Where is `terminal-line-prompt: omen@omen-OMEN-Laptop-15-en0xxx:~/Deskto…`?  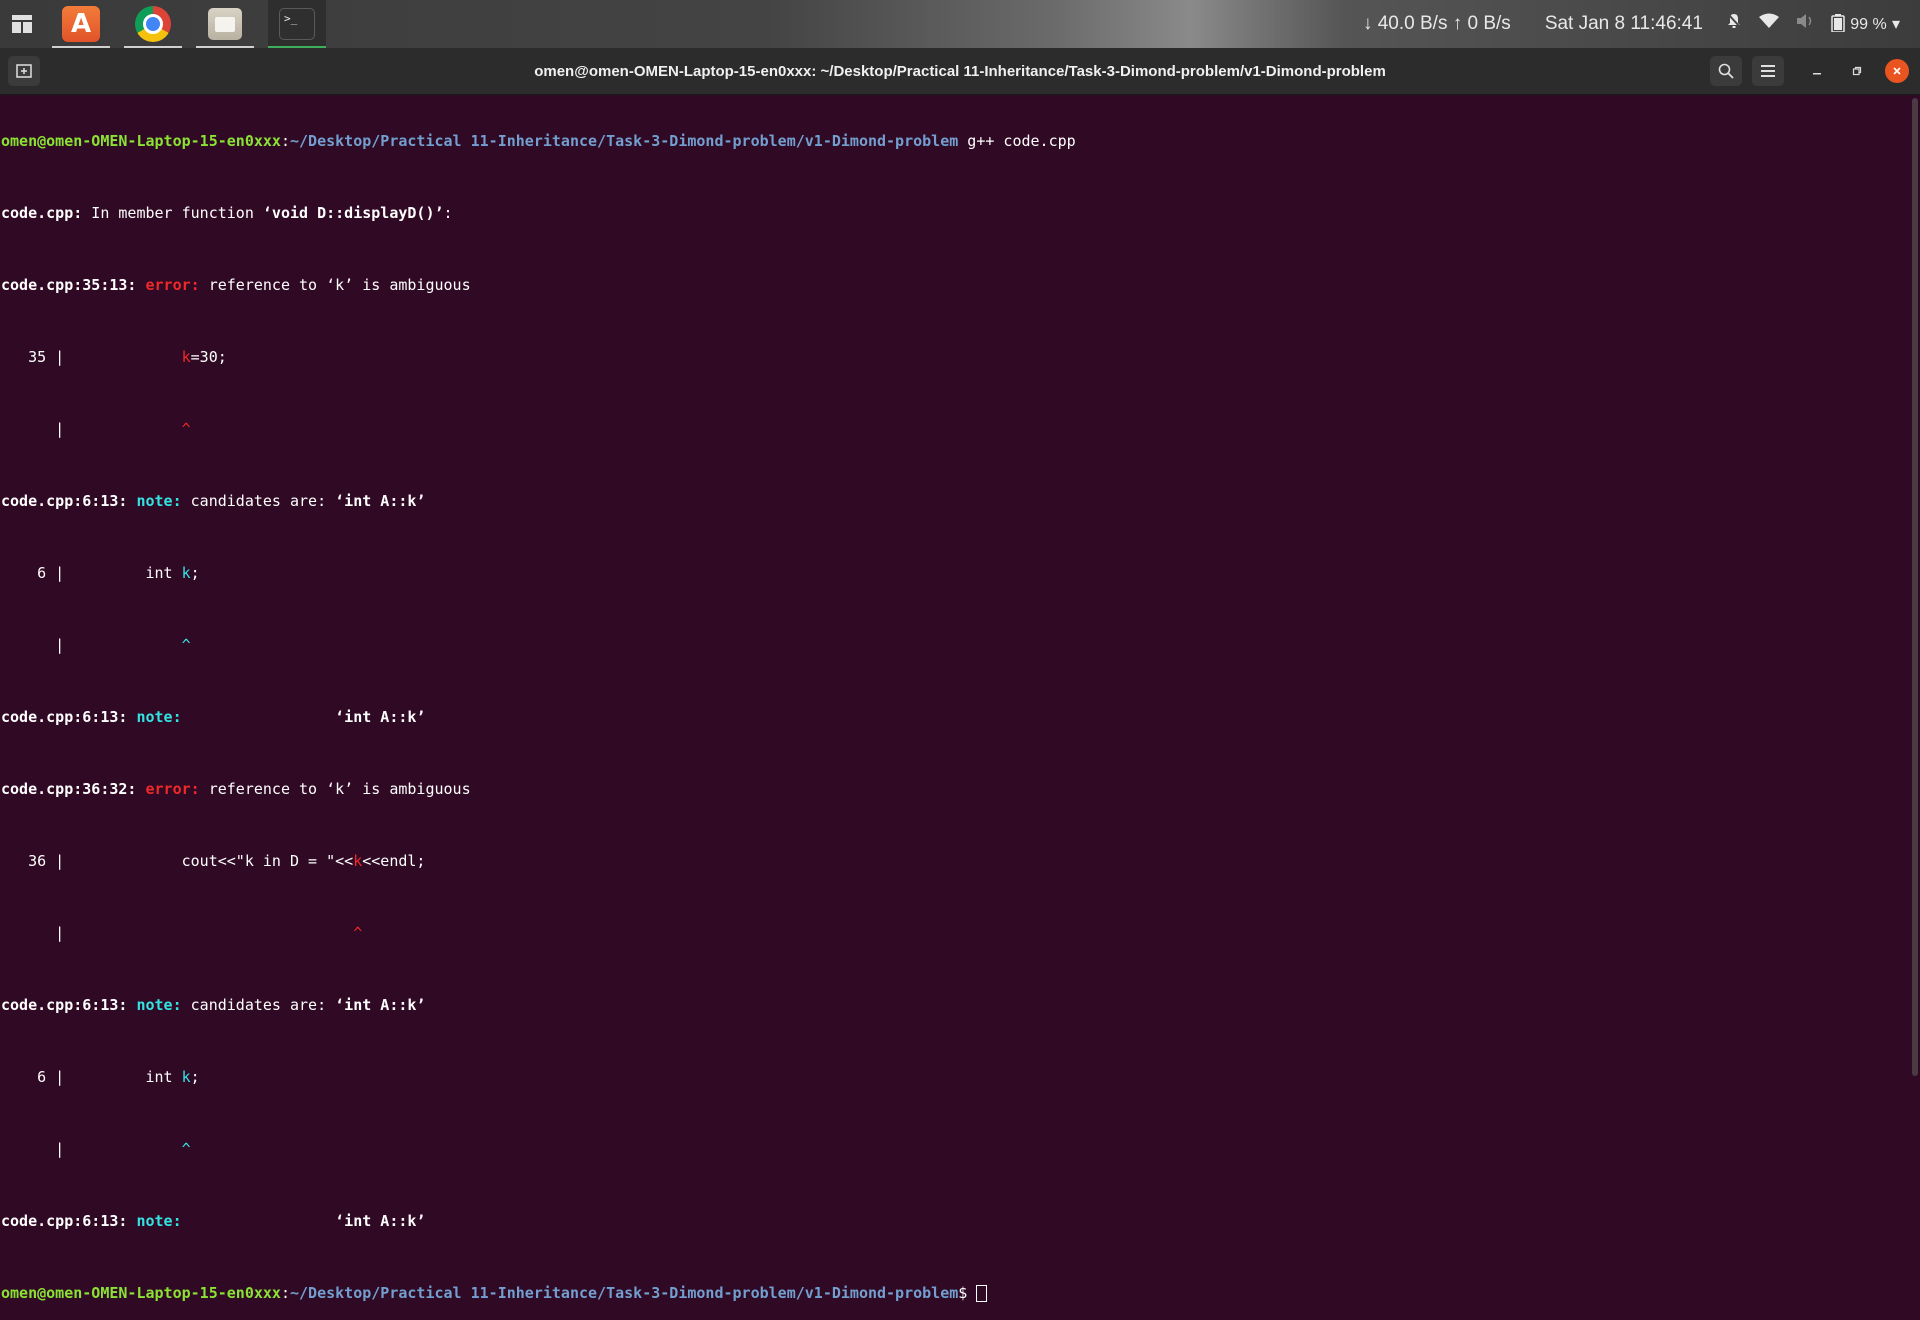
terminal-line-prompt: omen@omen-OMEN-Laptop-15-en0xxx:~/Deskto… is located at coordinates (954, 1293).